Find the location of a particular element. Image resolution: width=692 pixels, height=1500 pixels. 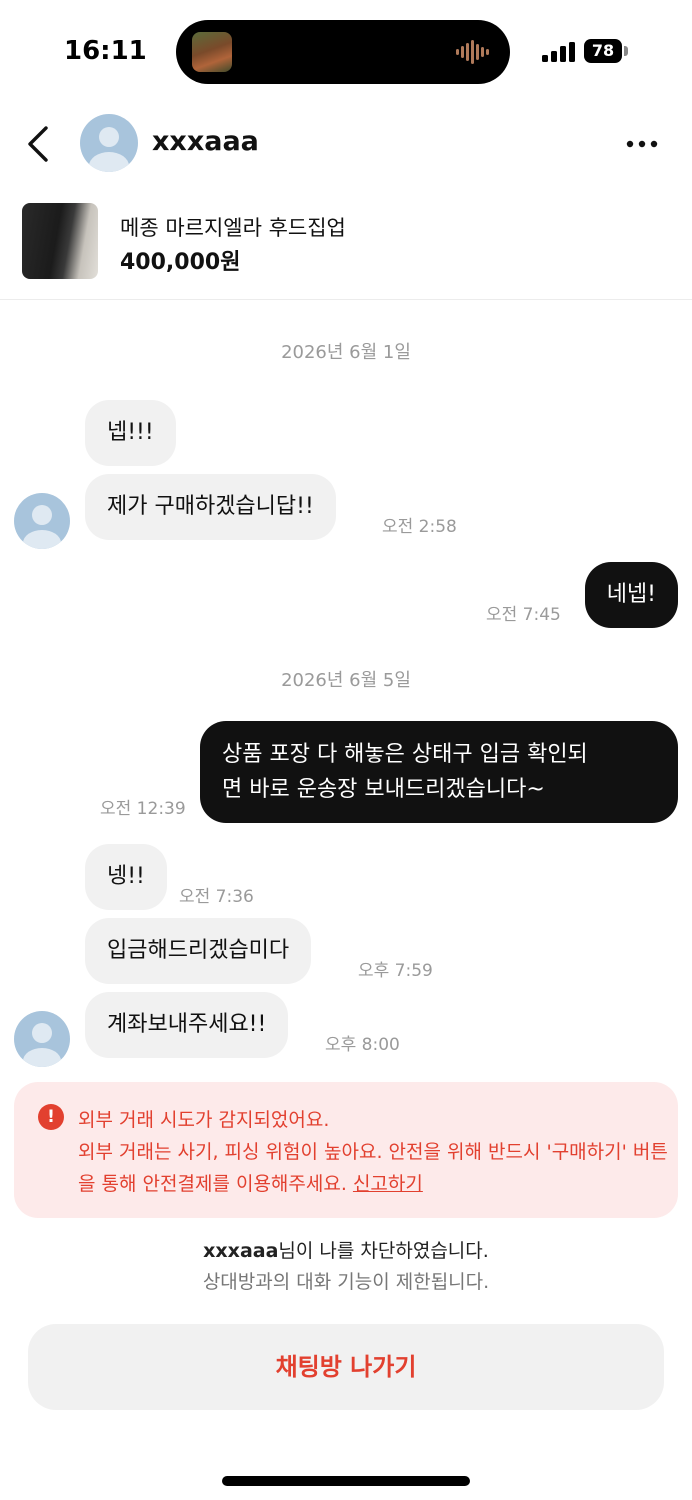

chat-header: xxxaaa is located at coordinates (346, 144).